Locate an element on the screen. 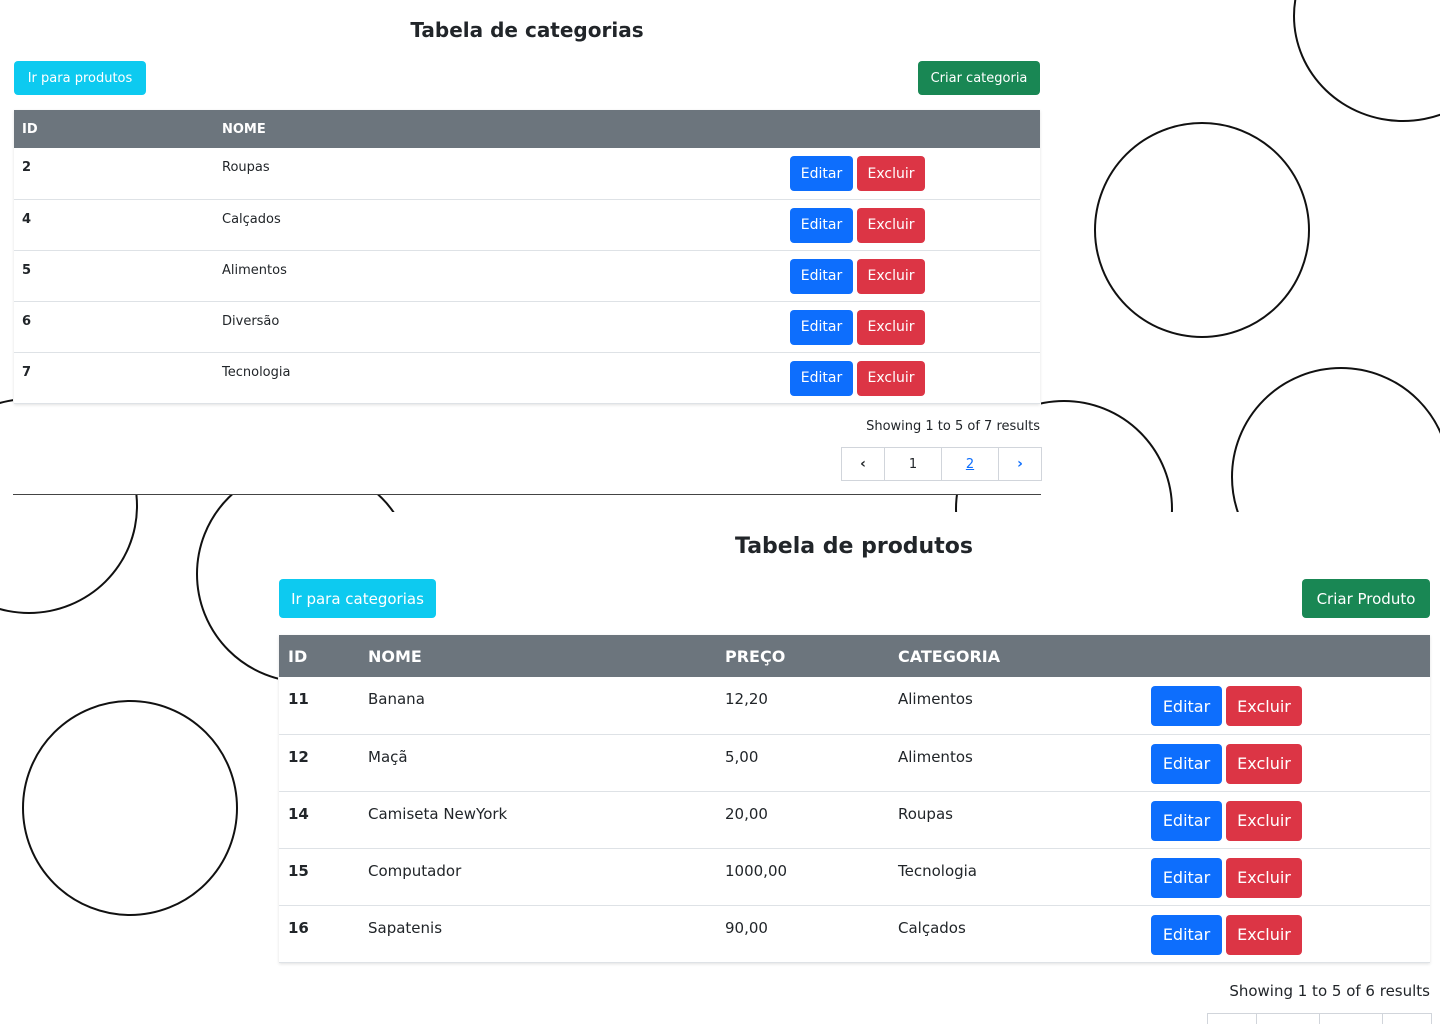  table-row: 11 Banana 12,20 Alimentos Editar Excluir is located at coordinates (854, 706).